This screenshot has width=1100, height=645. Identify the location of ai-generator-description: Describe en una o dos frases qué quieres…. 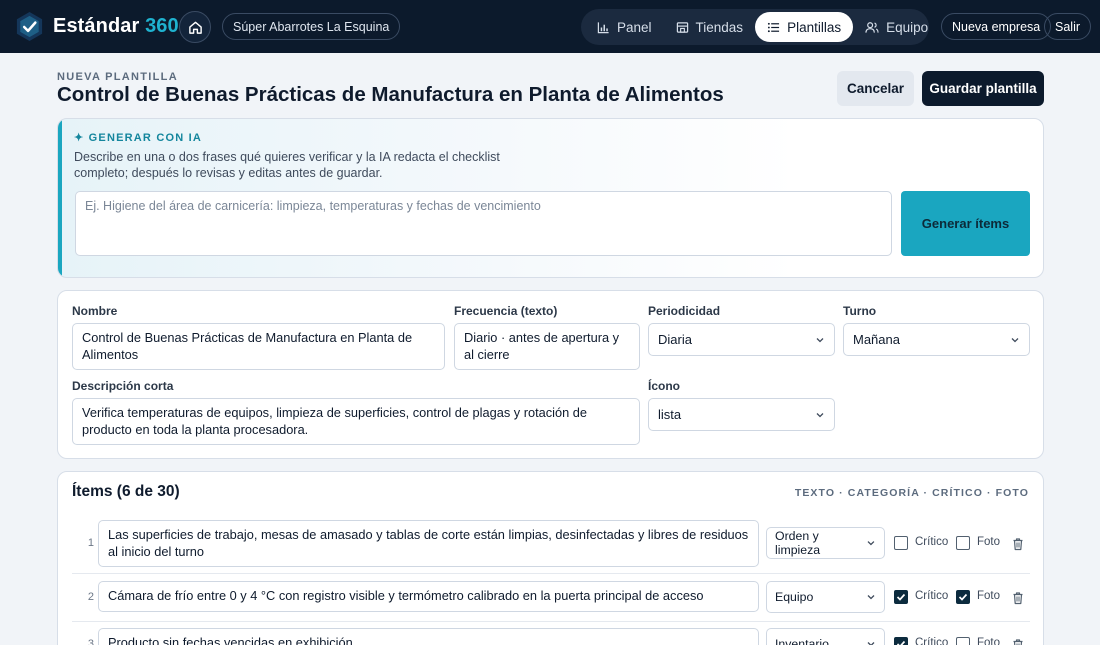
(287, 165).